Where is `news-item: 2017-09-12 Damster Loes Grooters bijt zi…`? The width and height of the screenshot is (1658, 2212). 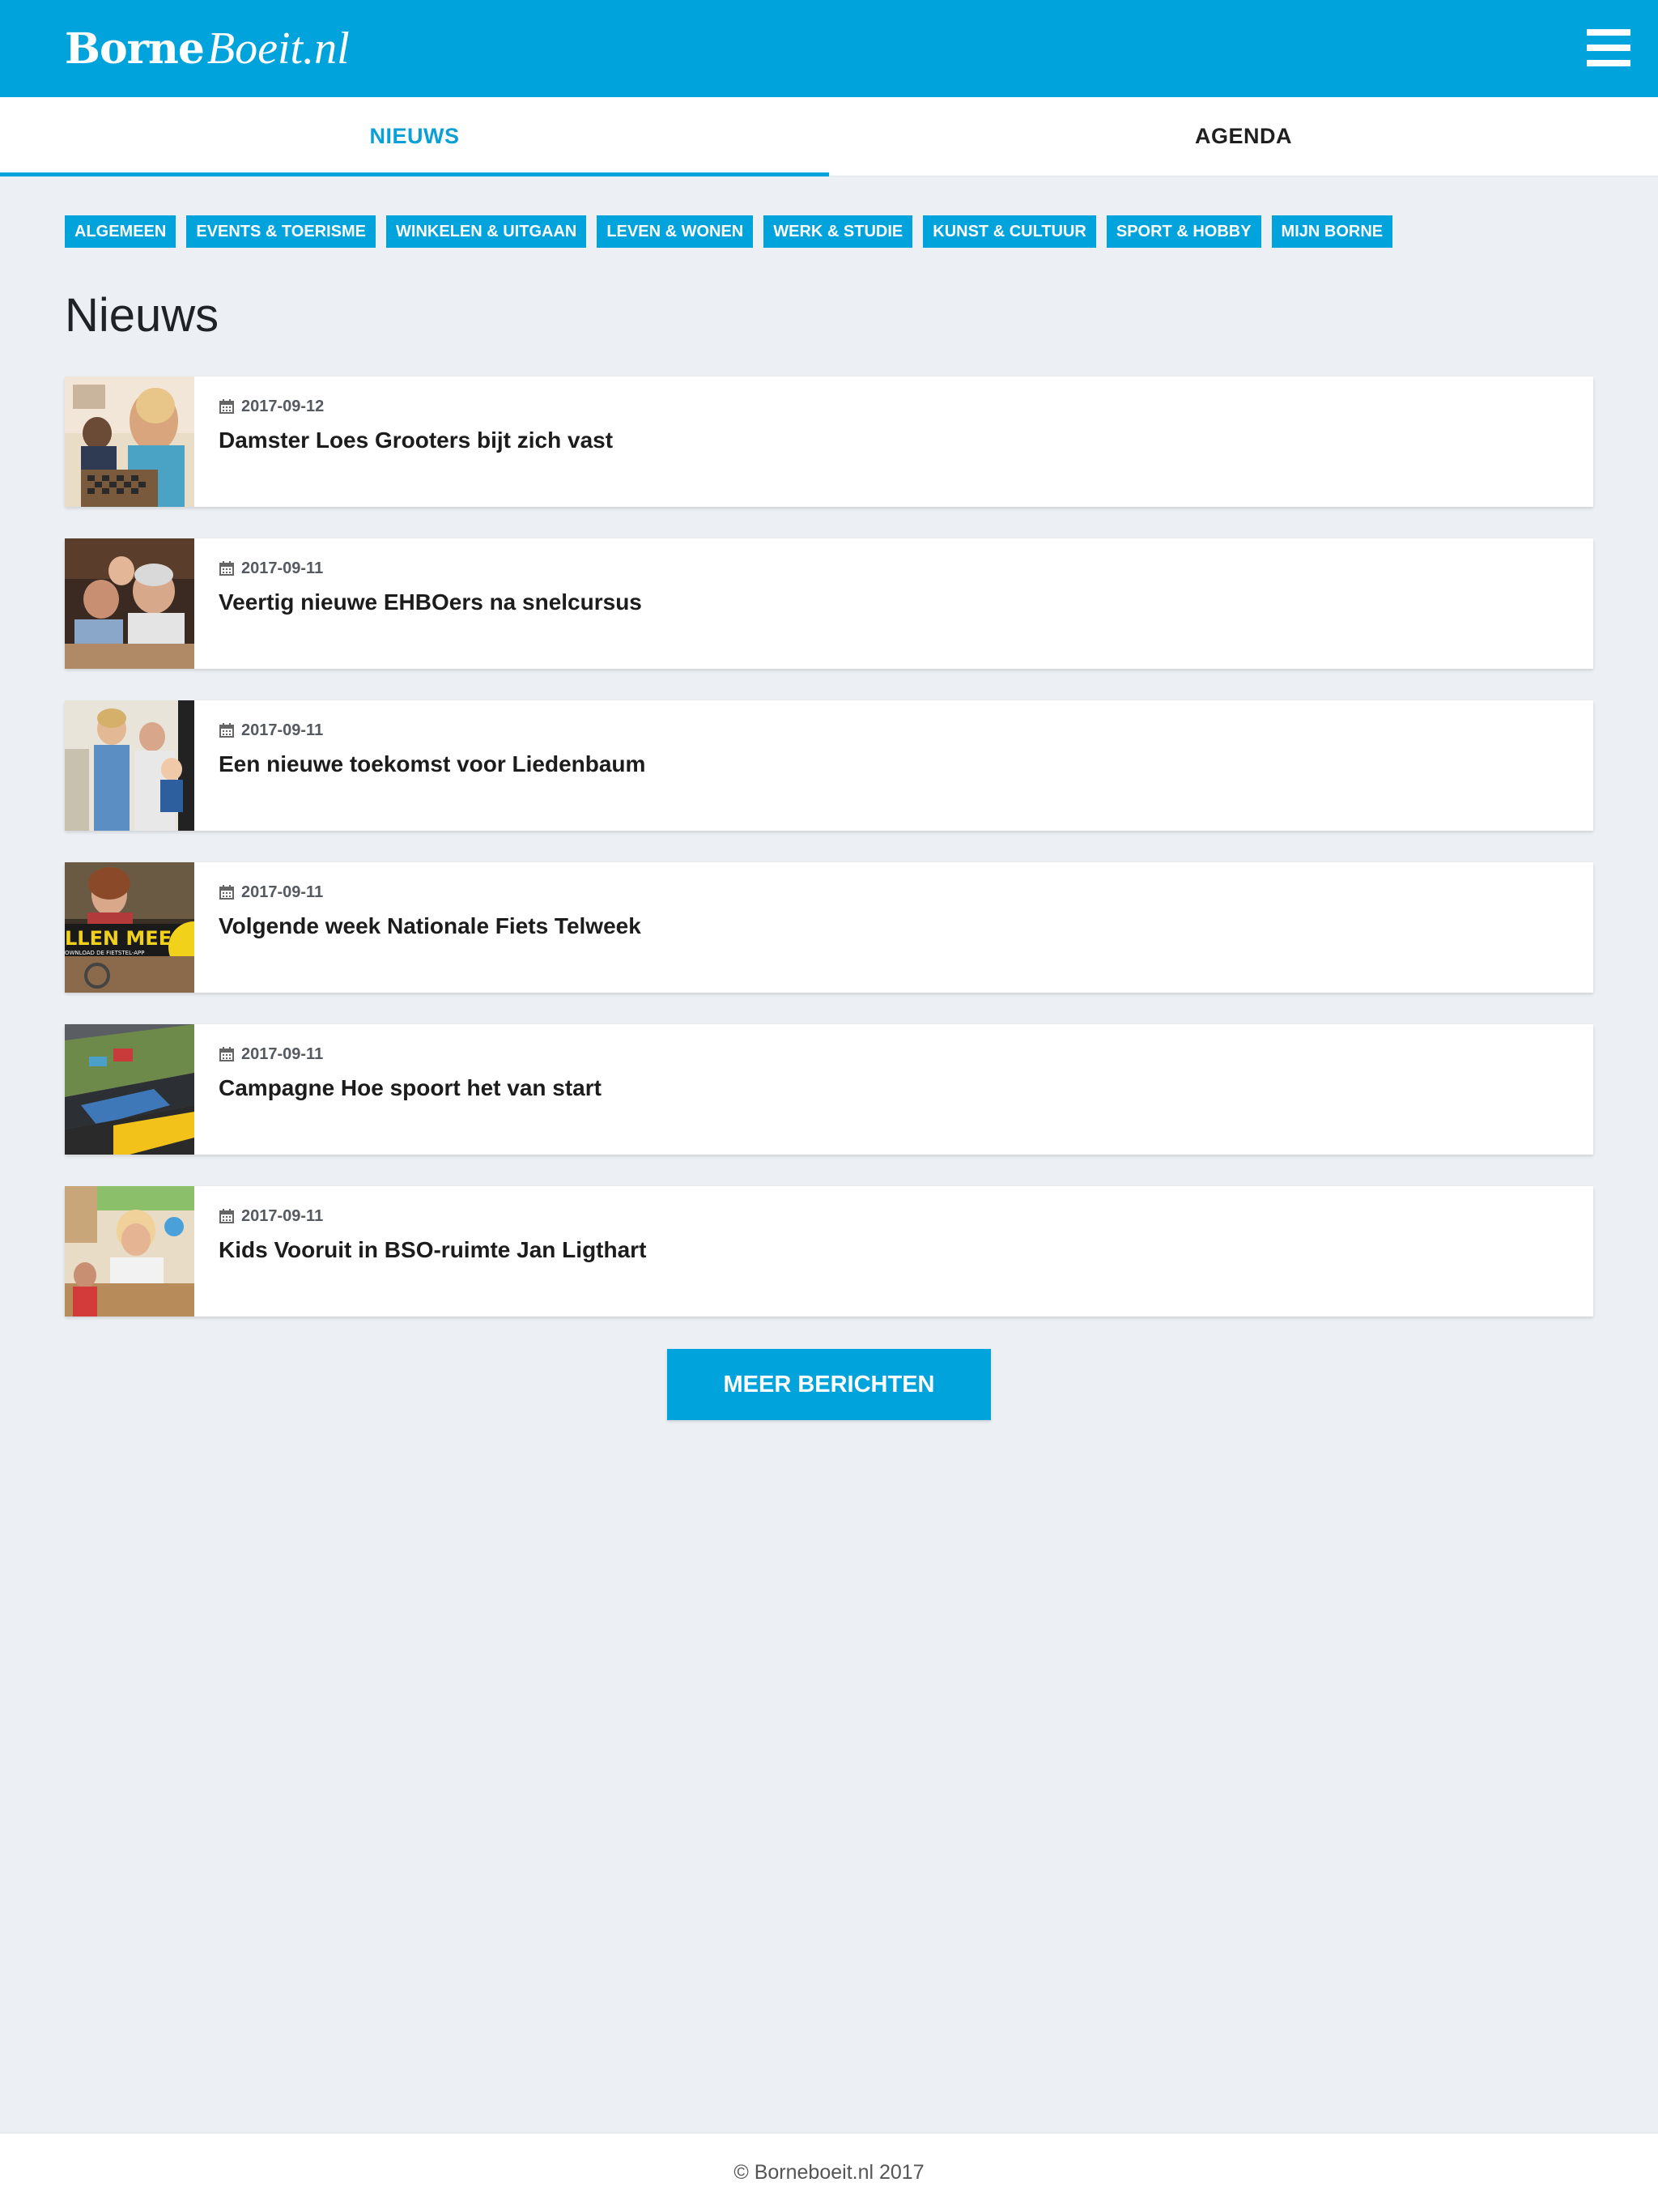
news-item: 2017-09-12 Damster Loes Grooters bijt zi… is located at coordinates (829, 442).